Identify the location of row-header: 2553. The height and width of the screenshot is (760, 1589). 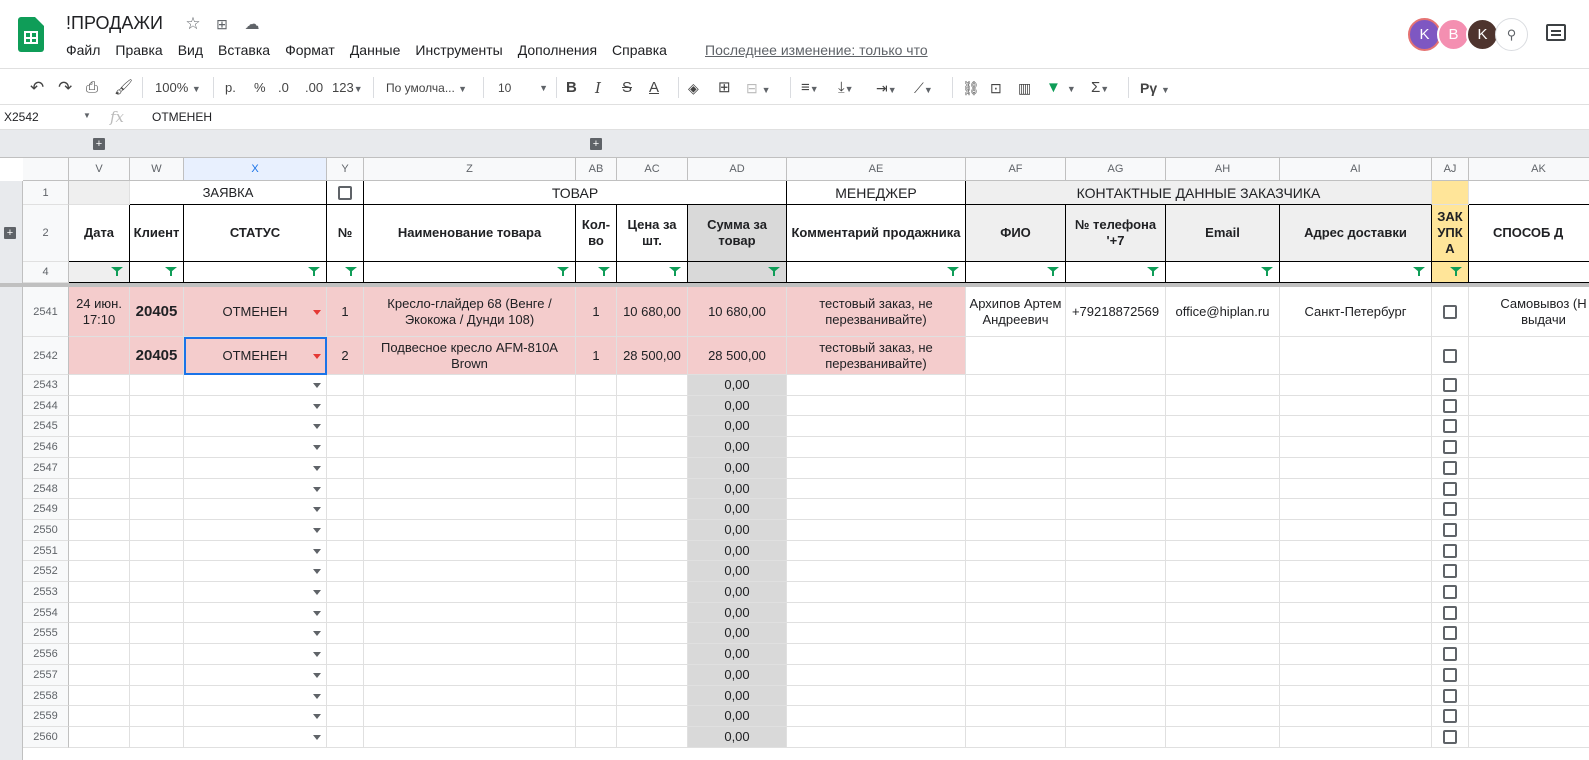
(46, 592).